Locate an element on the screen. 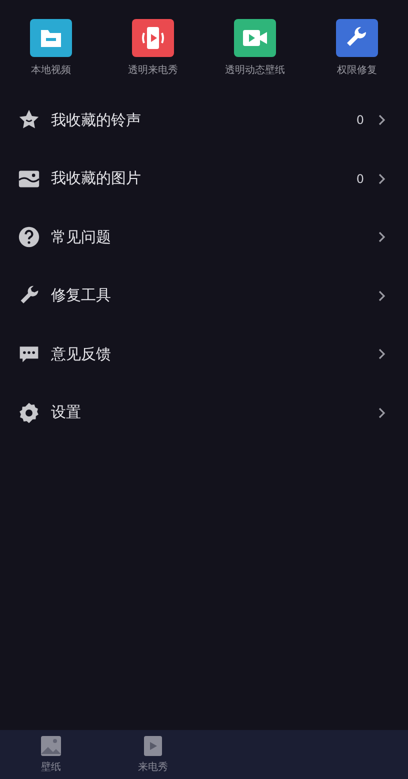 The width and height of the screenshot is (408, 779). folder-icon is located at coordinates (51, 38).